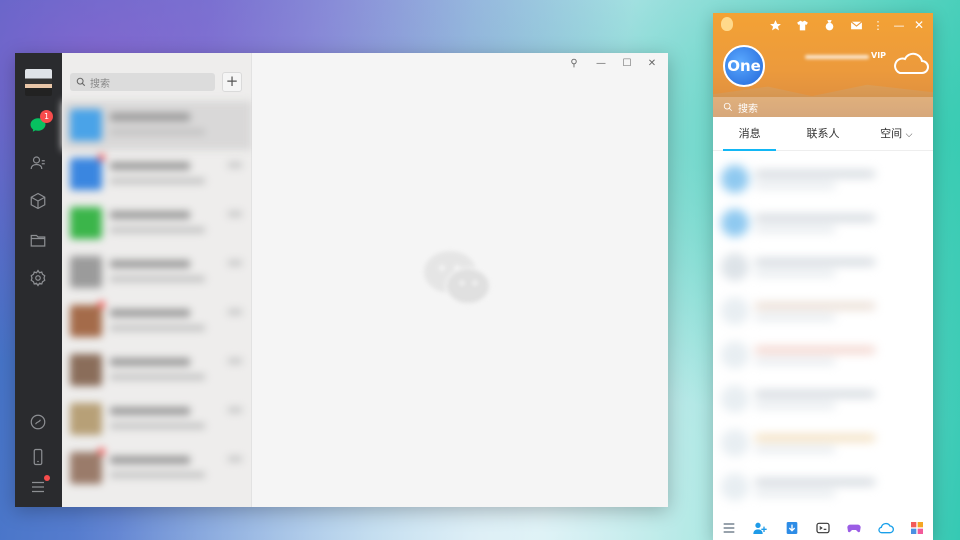 This screenshot has width=960, height=540. I want to click on folder-icon, so click(38, 240).